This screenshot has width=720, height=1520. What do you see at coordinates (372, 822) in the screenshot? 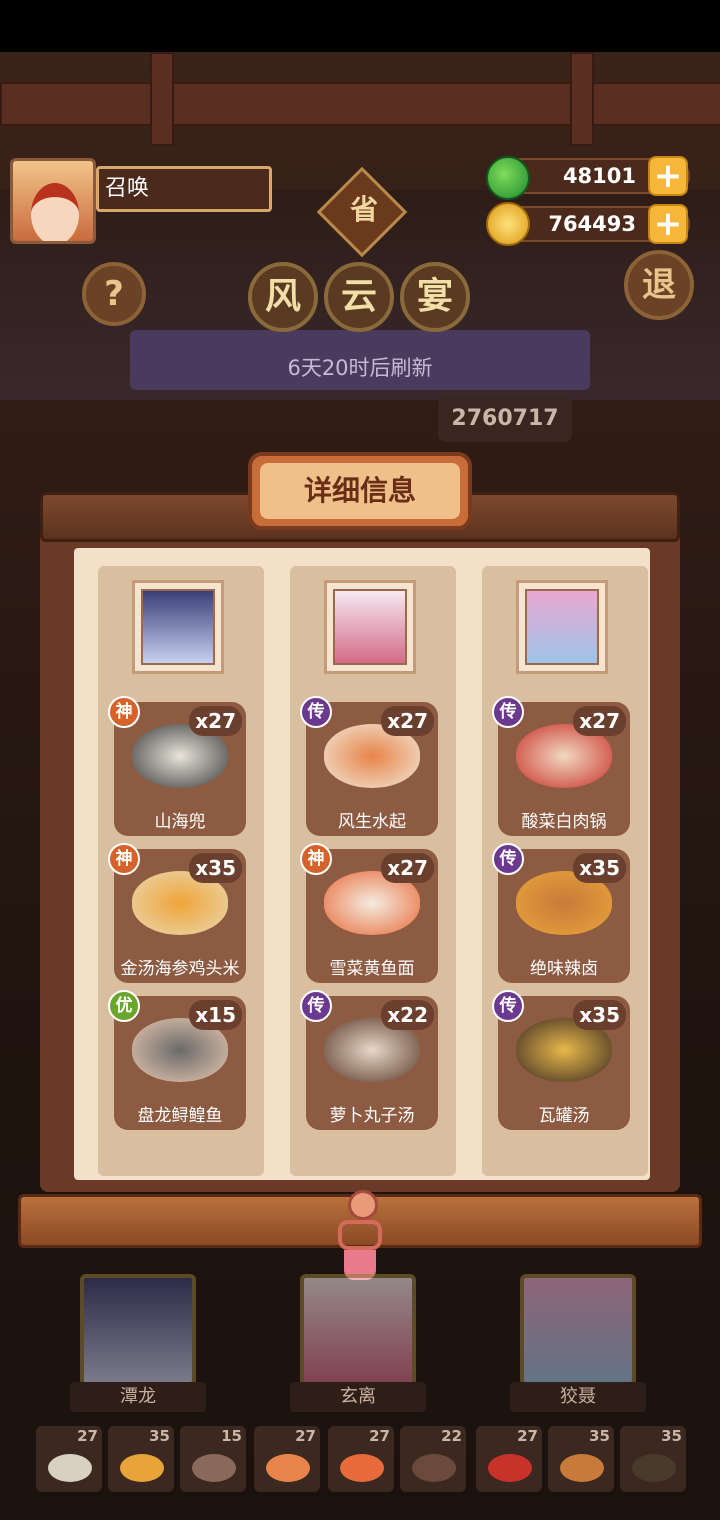
I see `dish-name: 风生水起` at bounding box center [372, 822].